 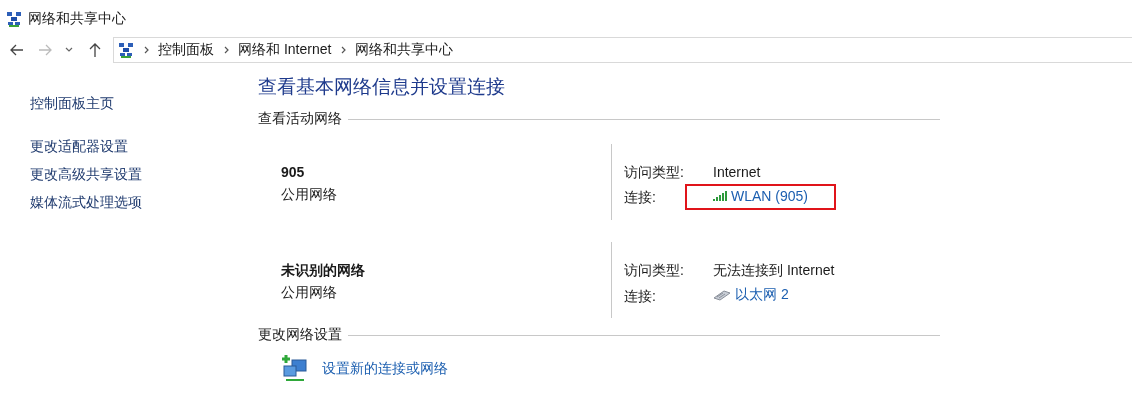 What do you see at coordinates (300, 335) in the screenshot?
I see `section-title: 更改网络设置` at bounding box center [300, 335].